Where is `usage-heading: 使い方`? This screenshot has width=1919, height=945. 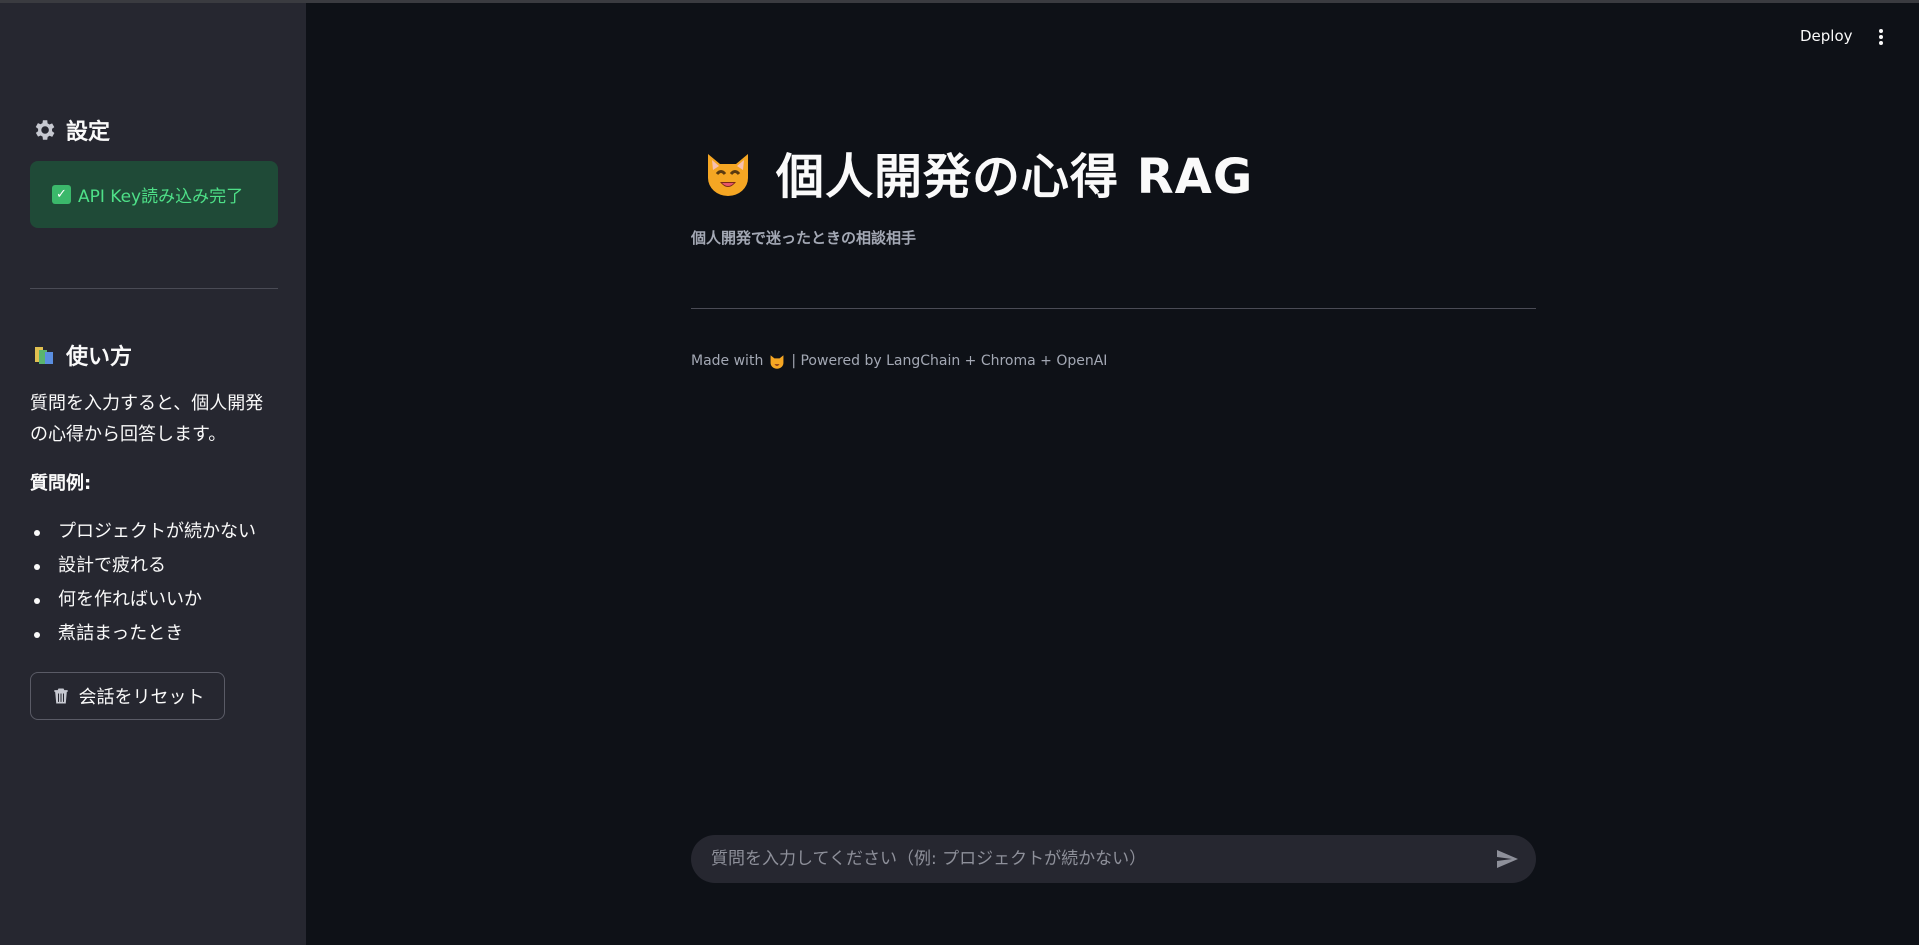 usage-heading: 使い方 is located at coordinates (81, 355).